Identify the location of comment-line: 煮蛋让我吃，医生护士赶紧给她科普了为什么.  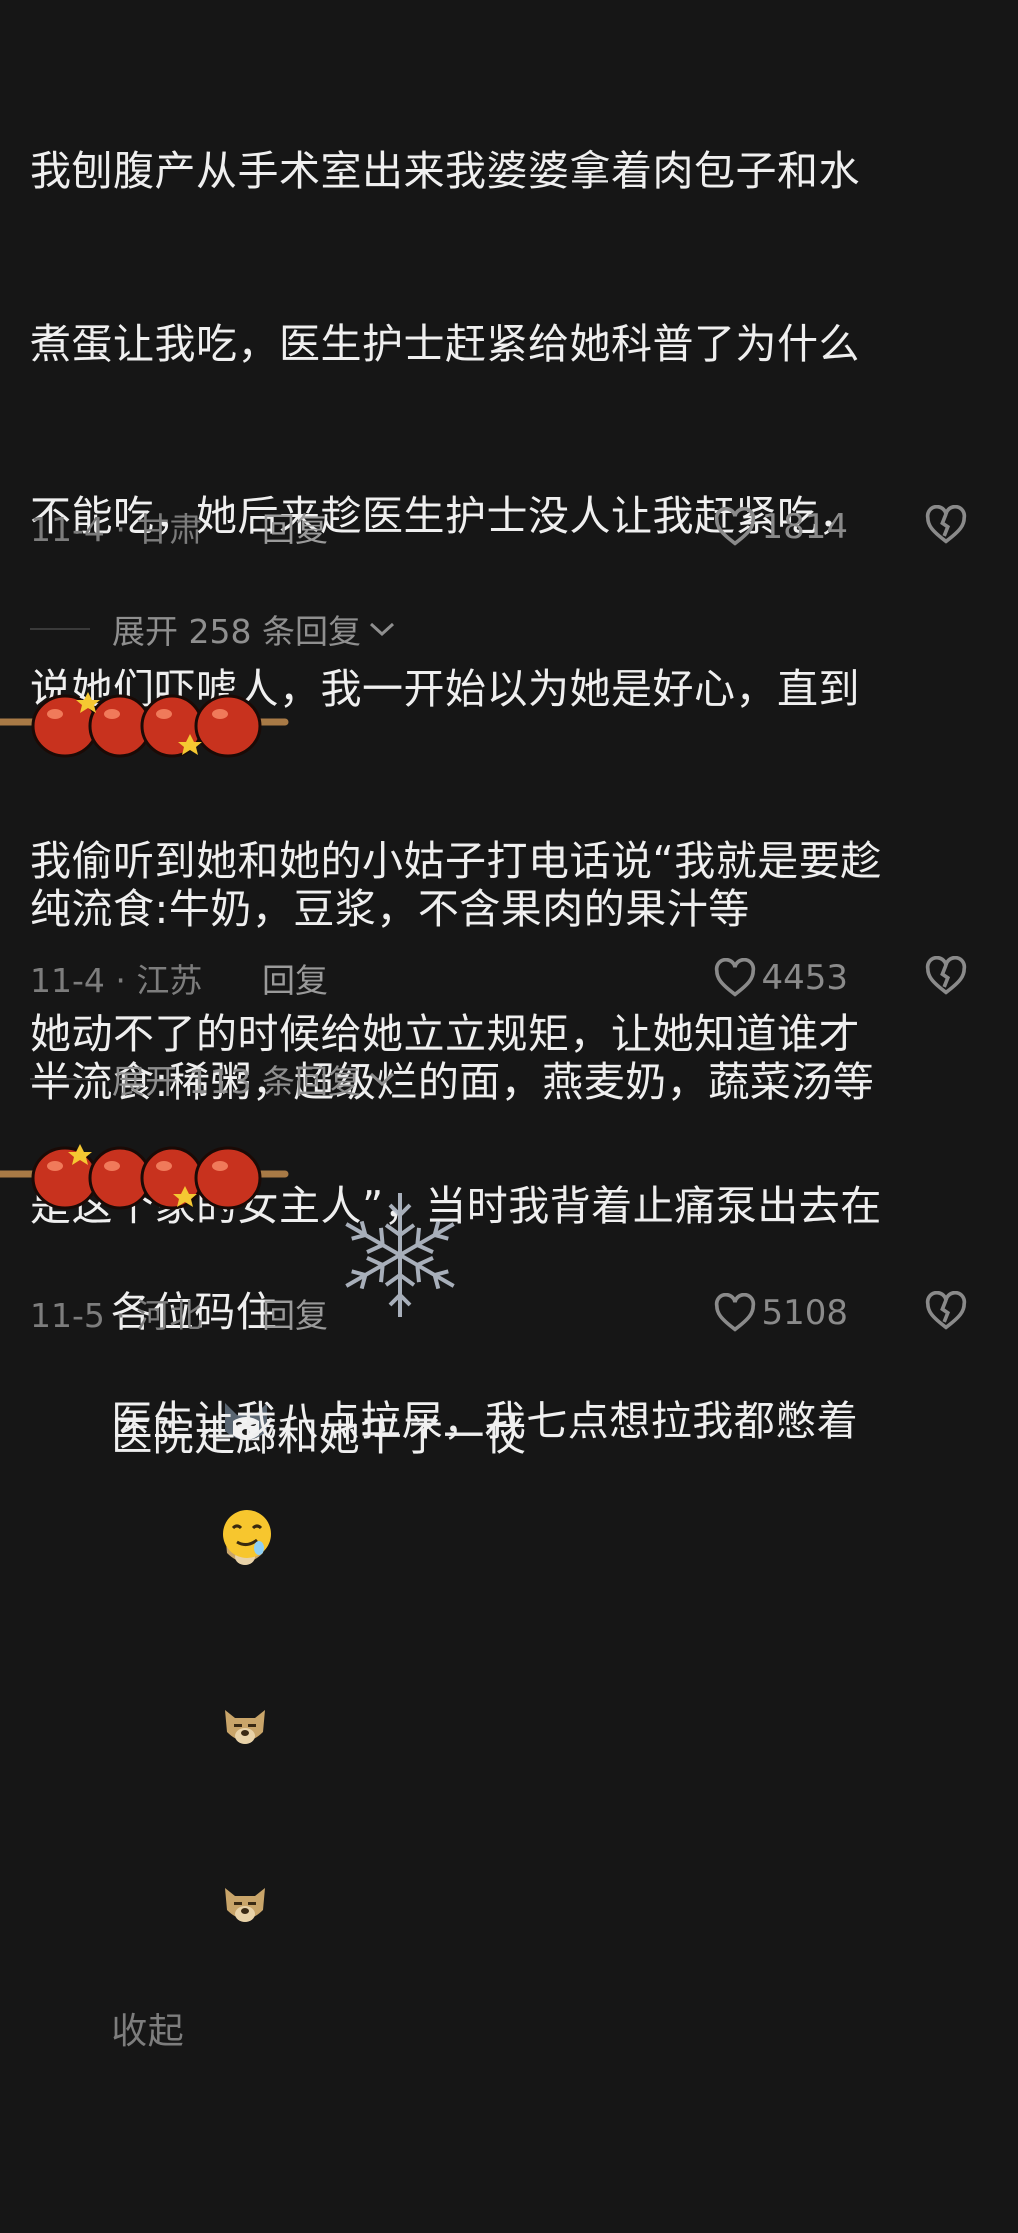
(445, 343).